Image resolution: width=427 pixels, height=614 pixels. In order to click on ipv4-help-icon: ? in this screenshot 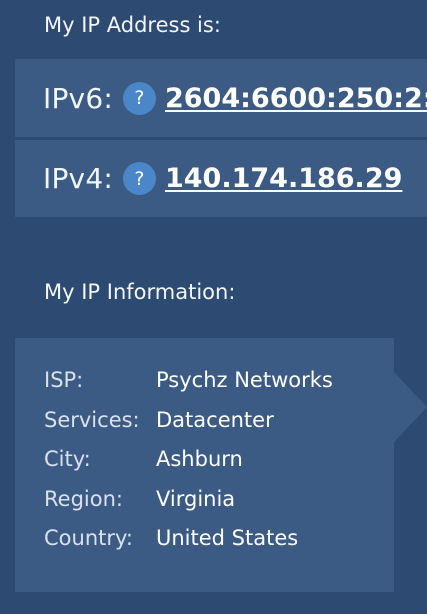, I will do `click(139, 178)`.